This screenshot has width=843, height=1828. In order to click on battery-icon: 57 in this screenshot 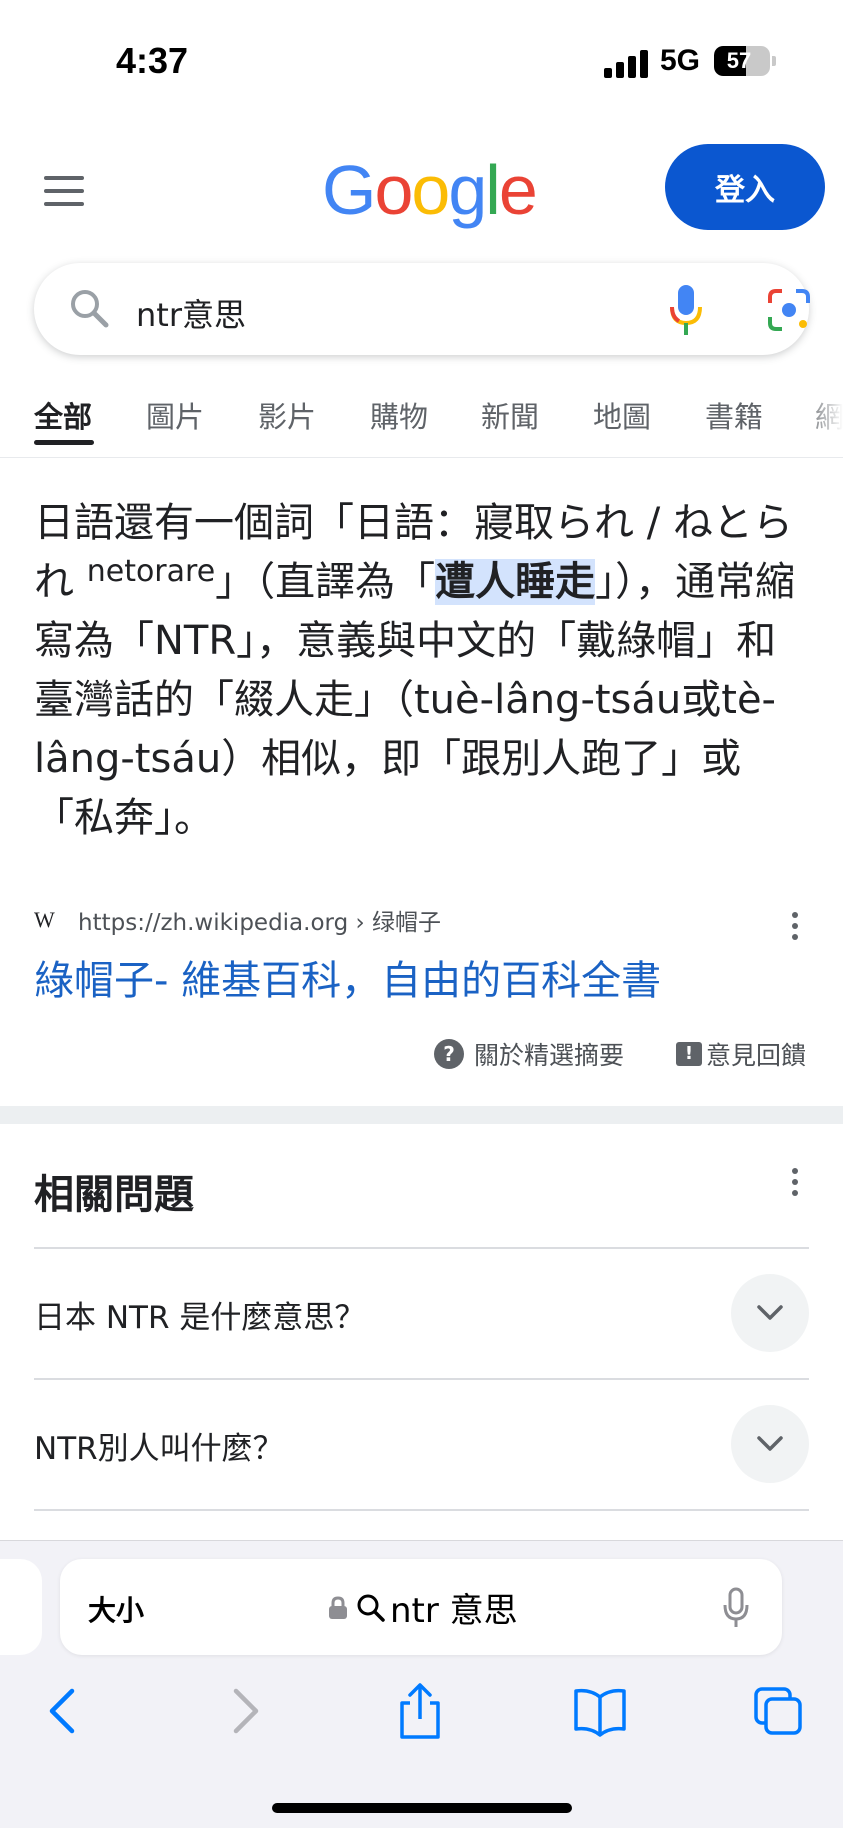, I will do `click(742, 61)`.